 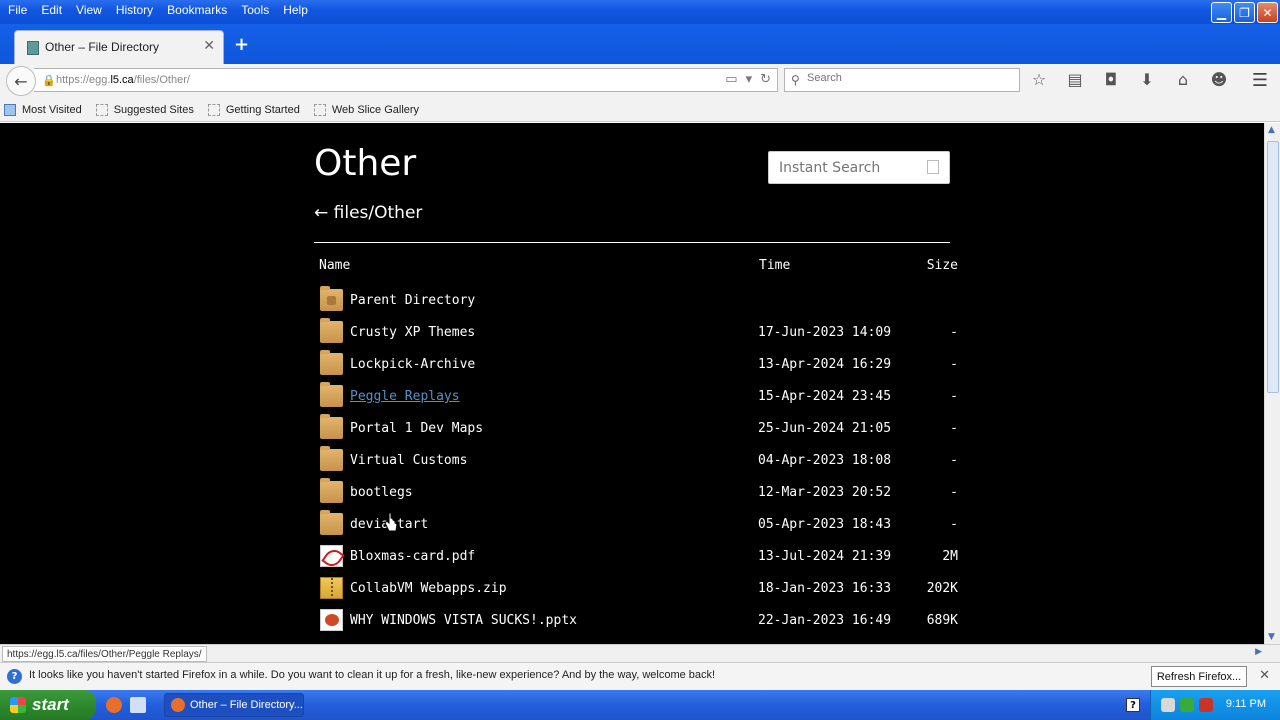 I want to click on file-name-link: Portal 1 Dev Maps, so click(x=416, y=428).